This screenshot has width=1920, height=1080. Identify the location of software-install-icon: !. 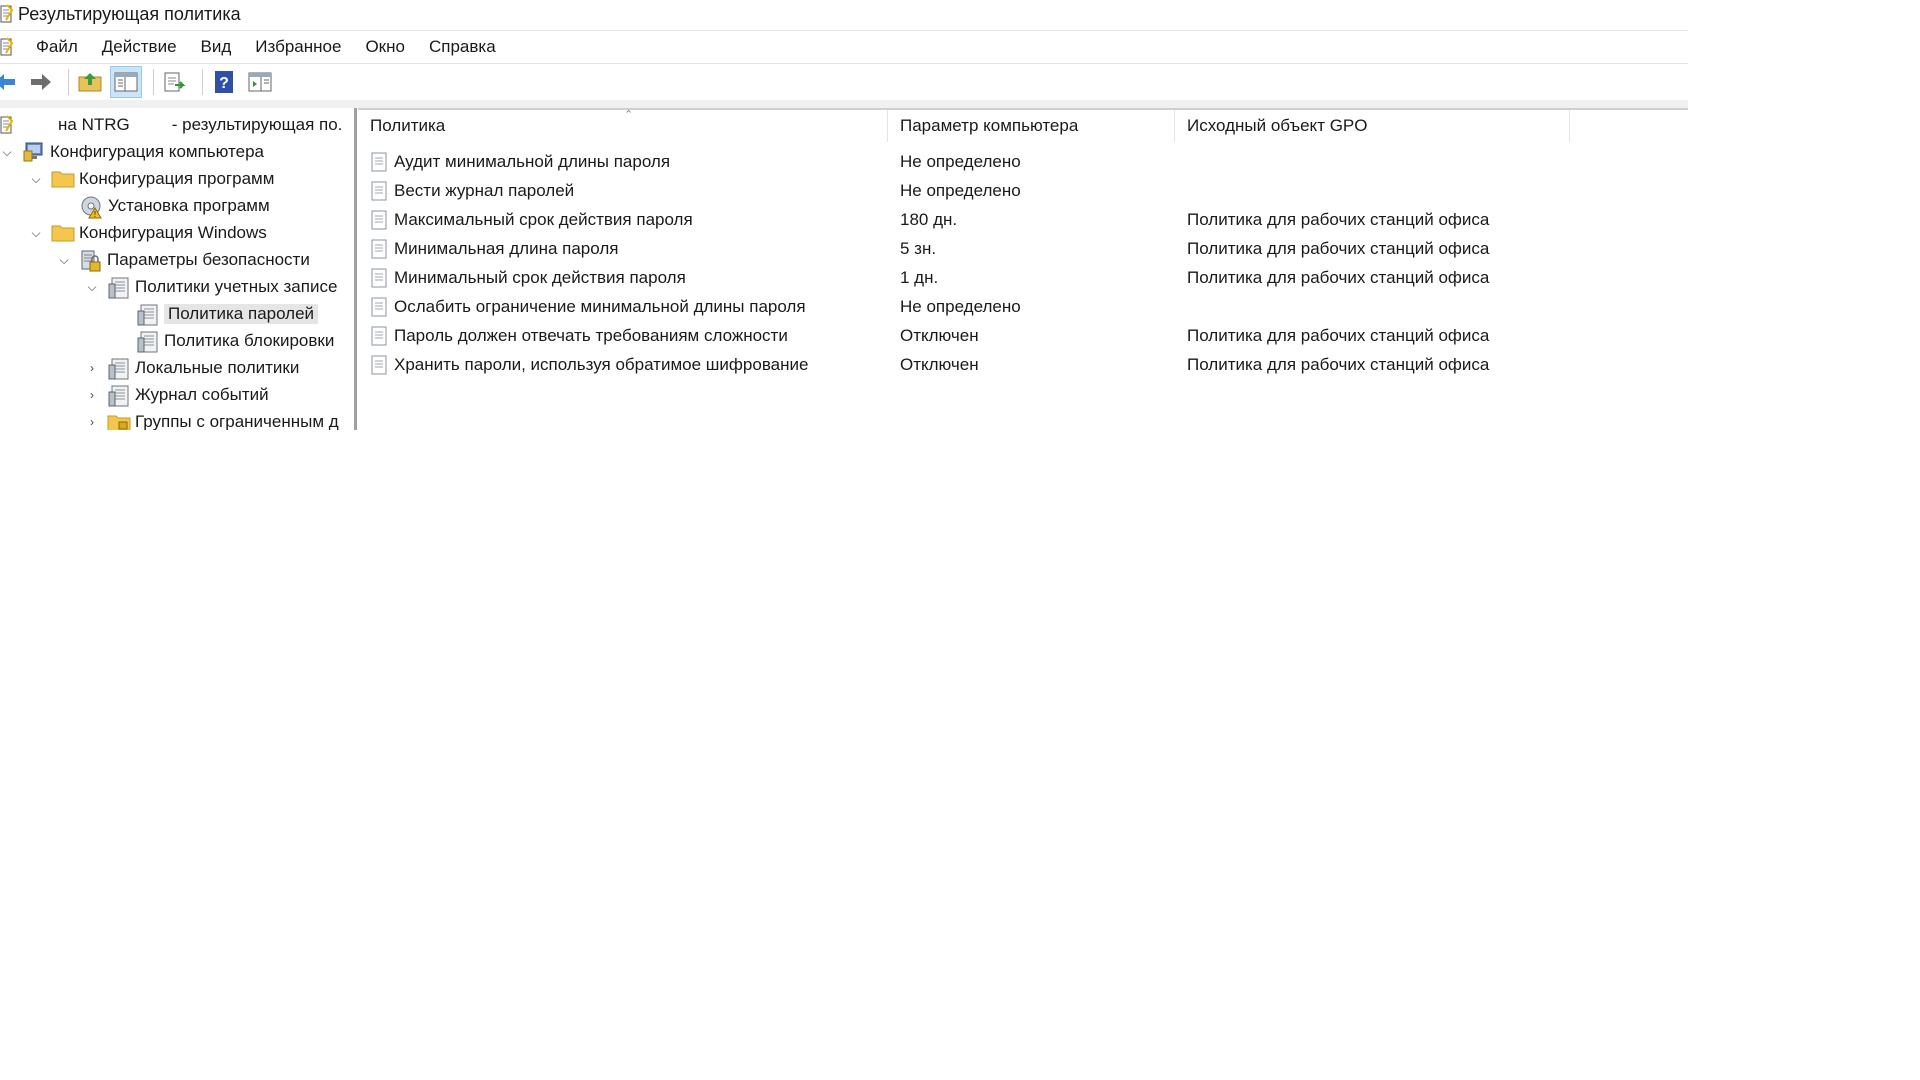
(91, 207).